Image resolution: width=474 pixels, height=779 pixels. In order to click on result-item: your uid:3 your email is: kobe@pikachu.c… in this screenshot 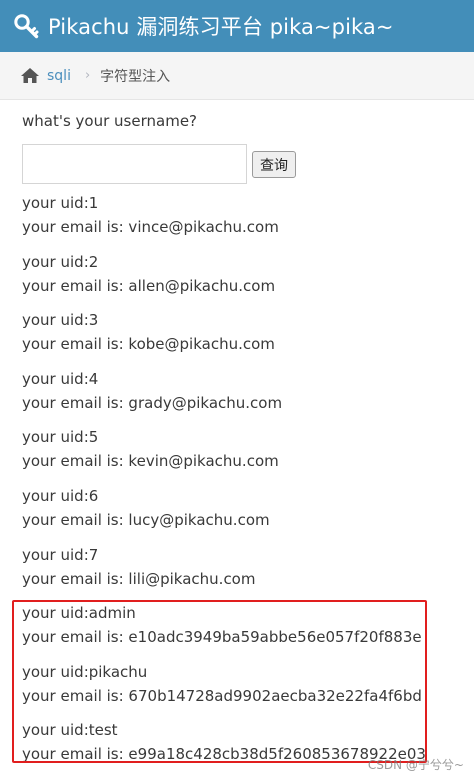, I will do `click(242, 332)`.